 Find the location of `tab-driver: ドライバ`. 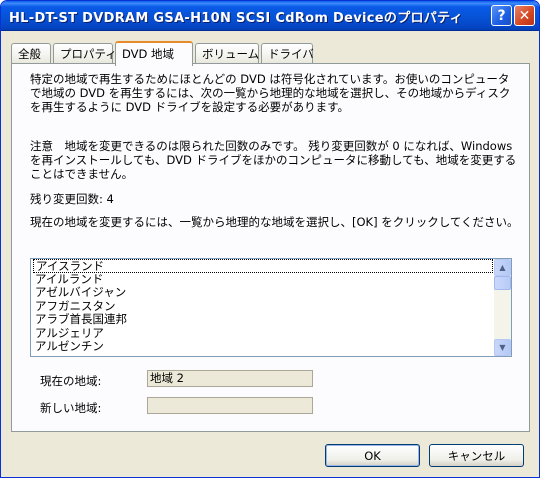

tab-driver: ドライバ is located at coordinates (287, 53).